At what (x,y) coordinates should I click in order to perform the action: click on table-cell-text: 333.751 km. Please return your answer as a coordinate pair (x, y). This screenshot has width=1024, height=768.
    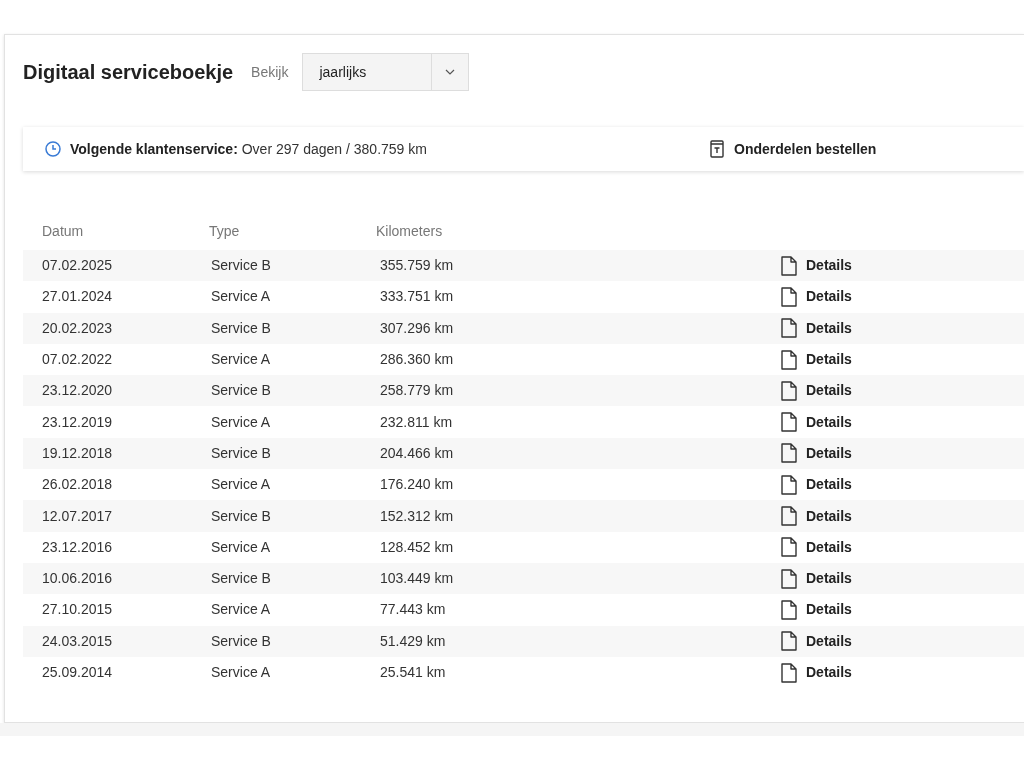
    Looking at the image, I should click on (417, 297).